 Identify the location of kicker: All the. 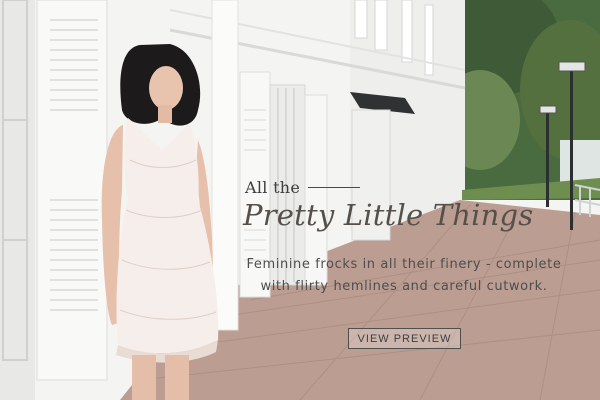
(303, 187).